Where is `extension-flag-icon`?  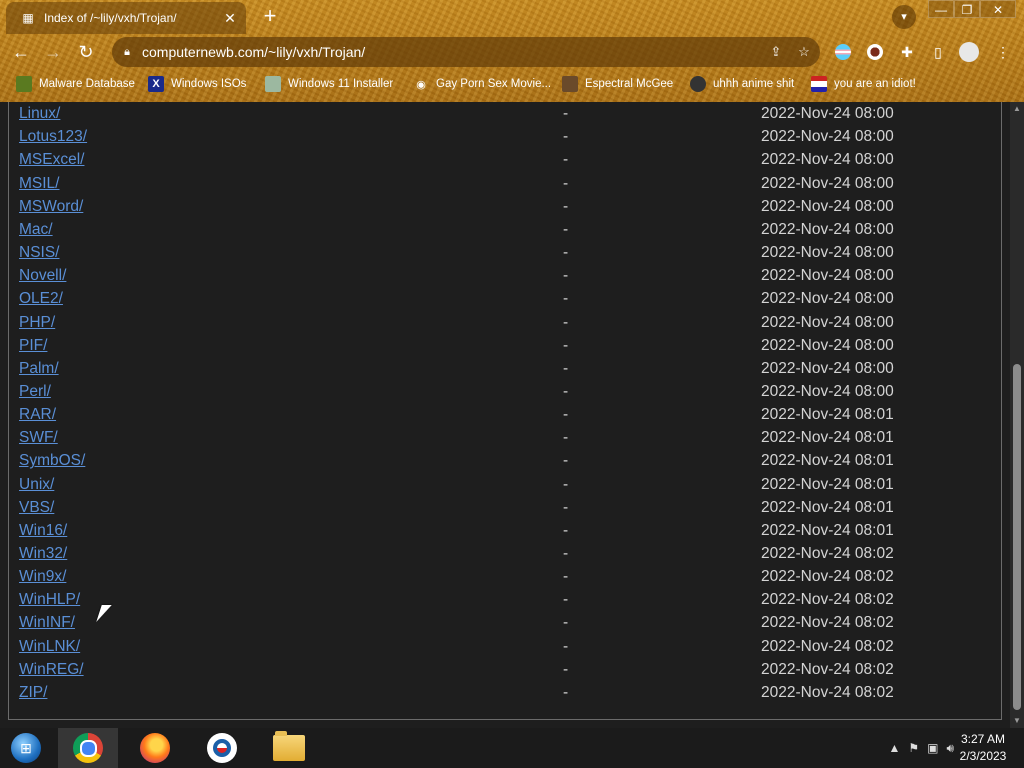 extension-flag-icon is located at coordinates (843, 52).